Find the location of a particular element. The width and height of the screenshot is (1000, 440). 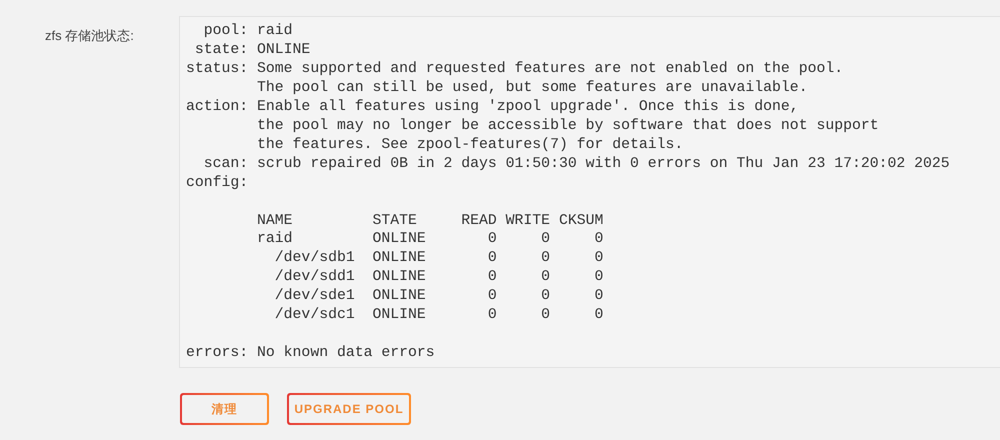

field-label: zfs 存储池状态: is located at coordinates (89, 35).